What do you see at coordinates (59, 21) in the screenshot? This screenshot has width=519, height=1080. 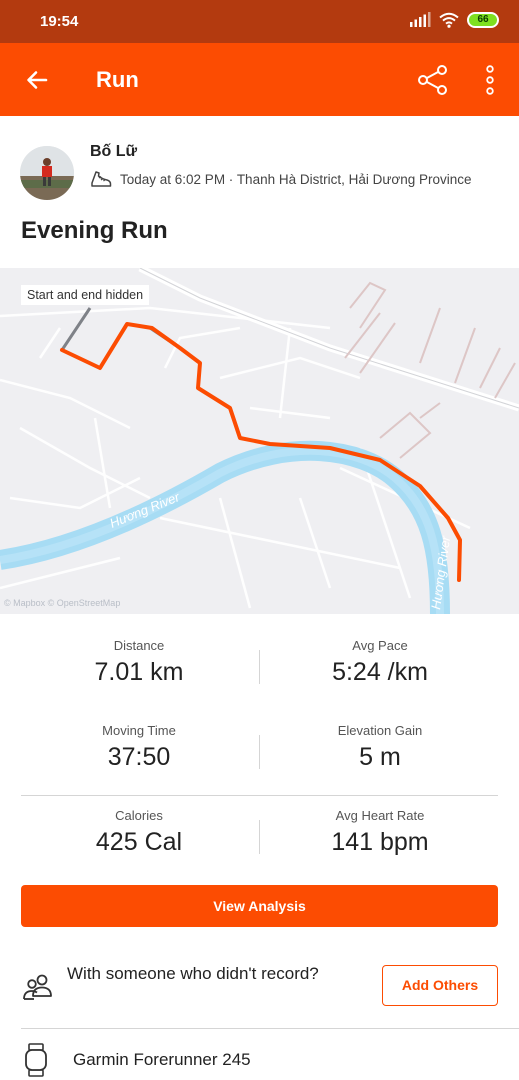 I see `status-time: 19:54` at bounding box center [59, 21].